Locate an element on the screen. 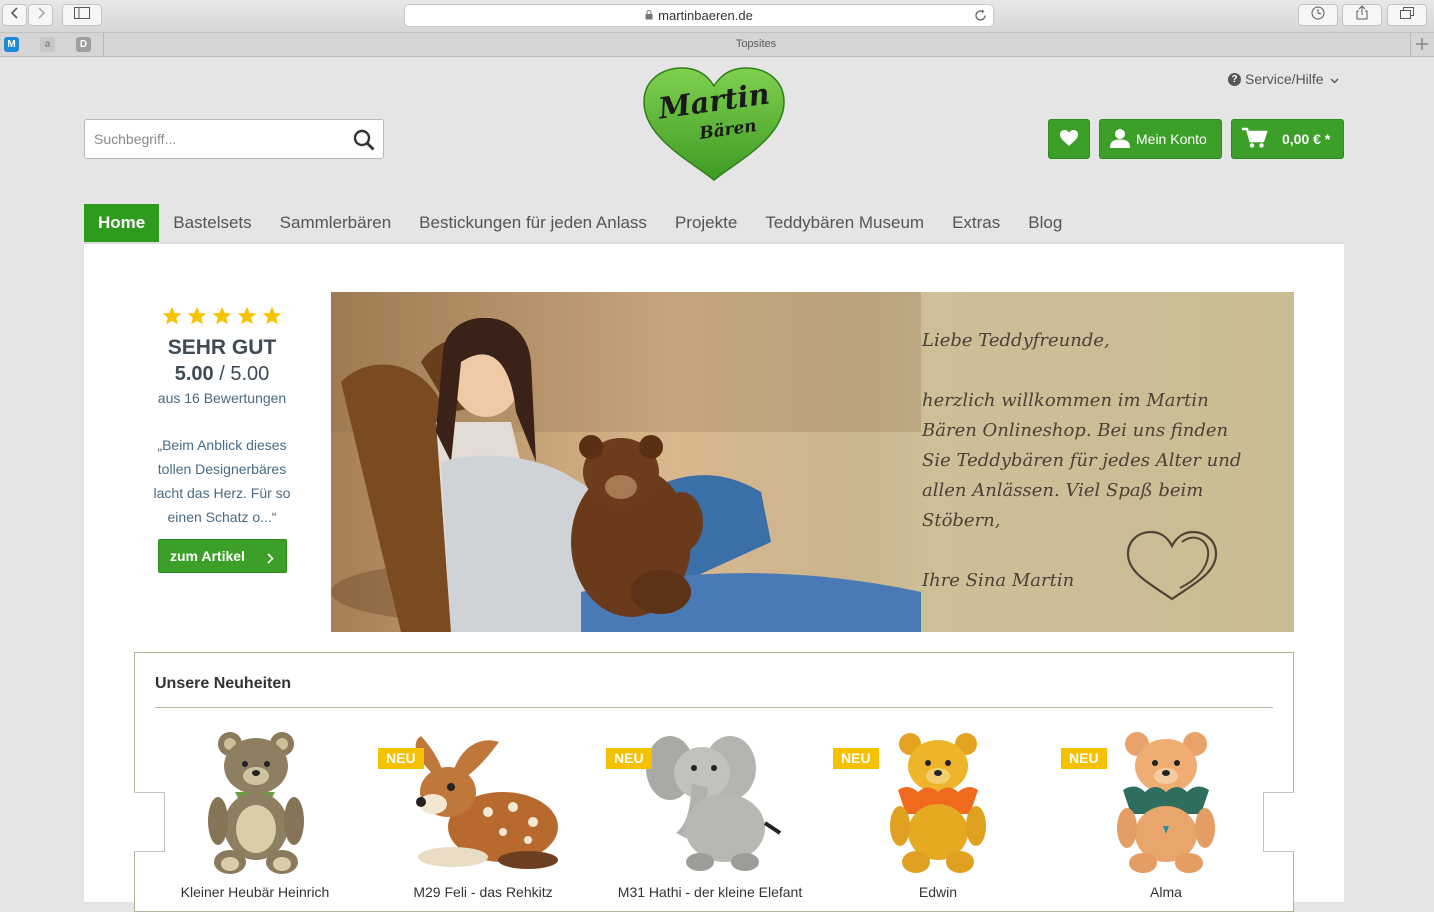 This screenshot has height=912, width=1434. zum-artikel-label: zum Artikel is located at coordinates (207, 556).